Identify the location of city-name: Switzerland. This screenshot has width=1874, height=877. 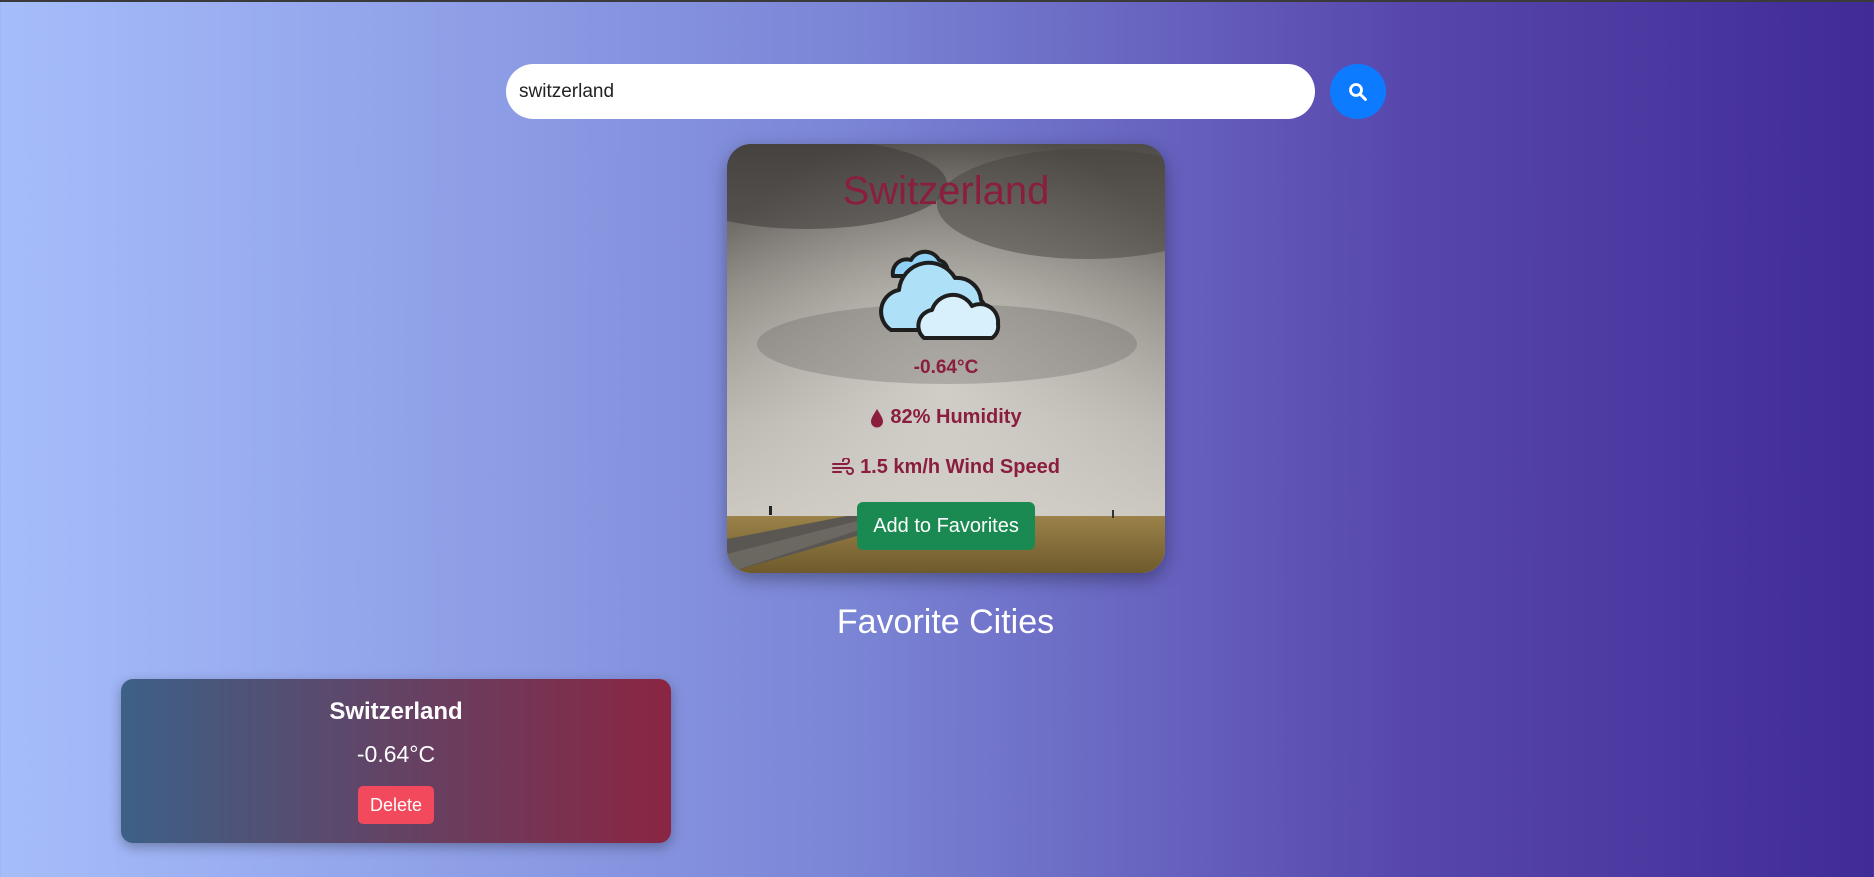
(946, 191).